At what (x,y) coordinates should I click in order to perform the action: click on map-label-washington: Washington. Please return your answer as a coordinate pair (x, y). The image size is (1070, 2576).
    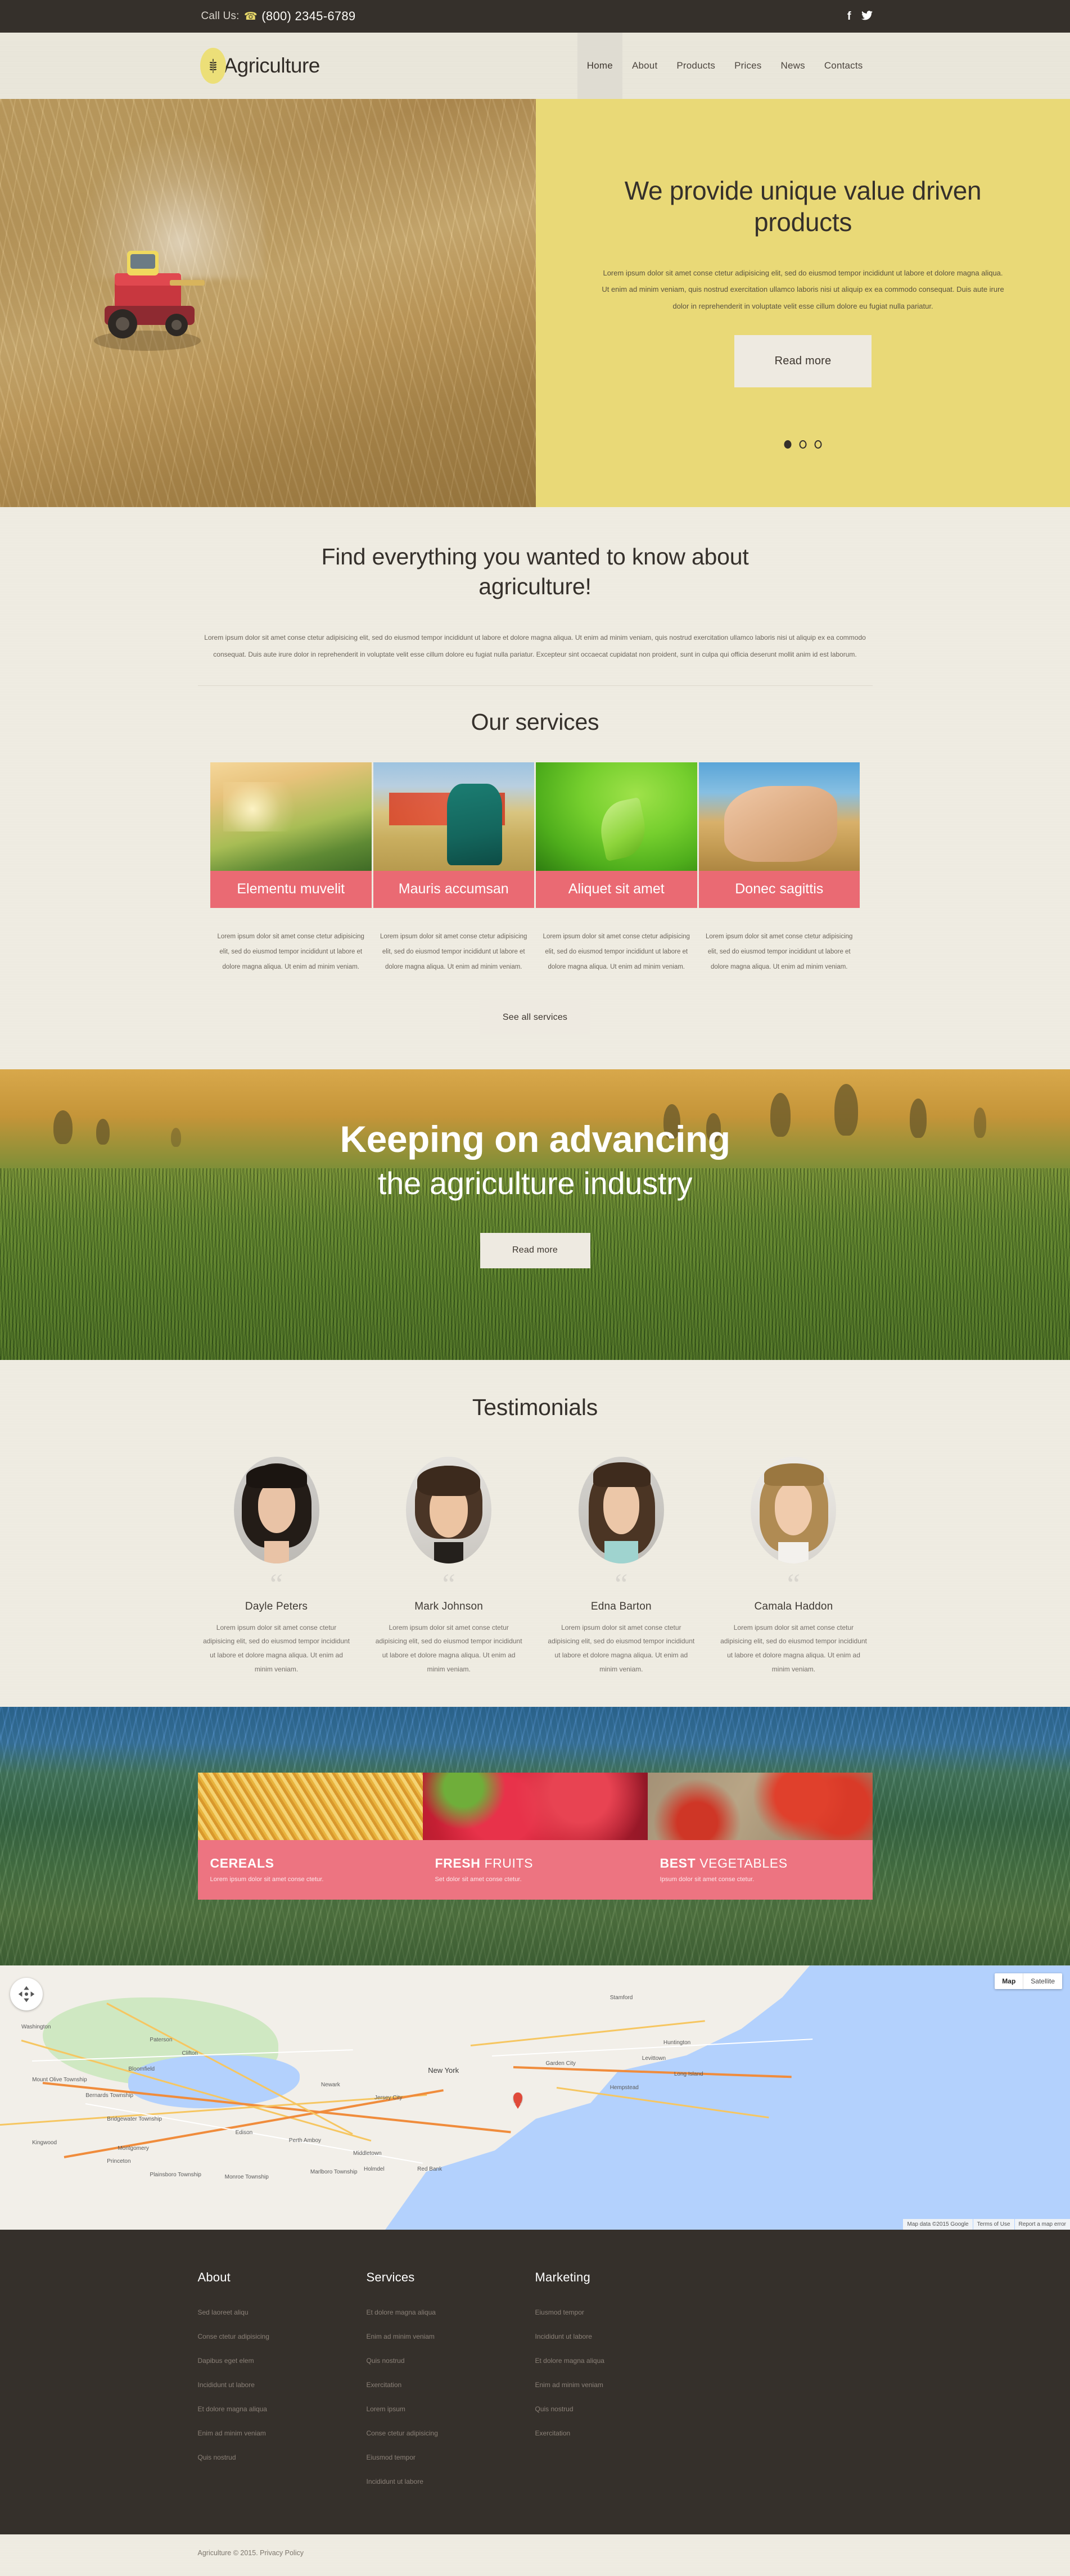
    Looking at the image, I should click on (36, 2026).